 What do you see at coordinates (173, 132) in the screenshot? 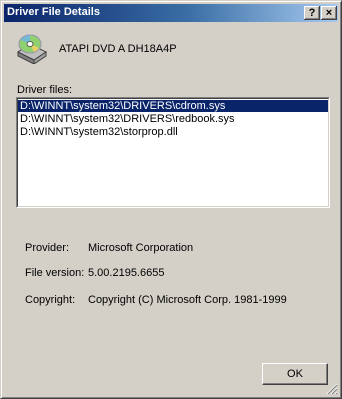
I see `list-item: D:\WINNT\system32\storprop.dll` at bounding box center [173, 132].